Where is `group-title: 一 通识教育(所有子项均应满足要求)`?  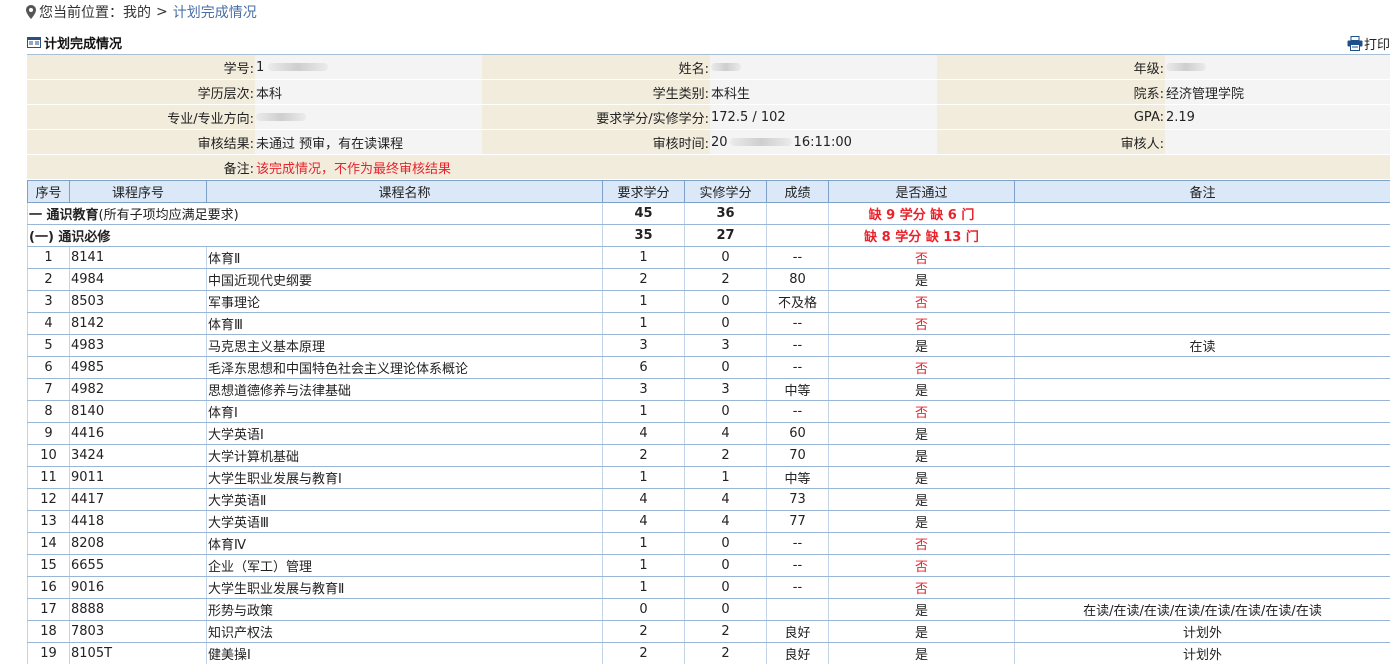 group-title: 一 通识教育(所有子项均应满足要求) is located at coordinates (315, 213).